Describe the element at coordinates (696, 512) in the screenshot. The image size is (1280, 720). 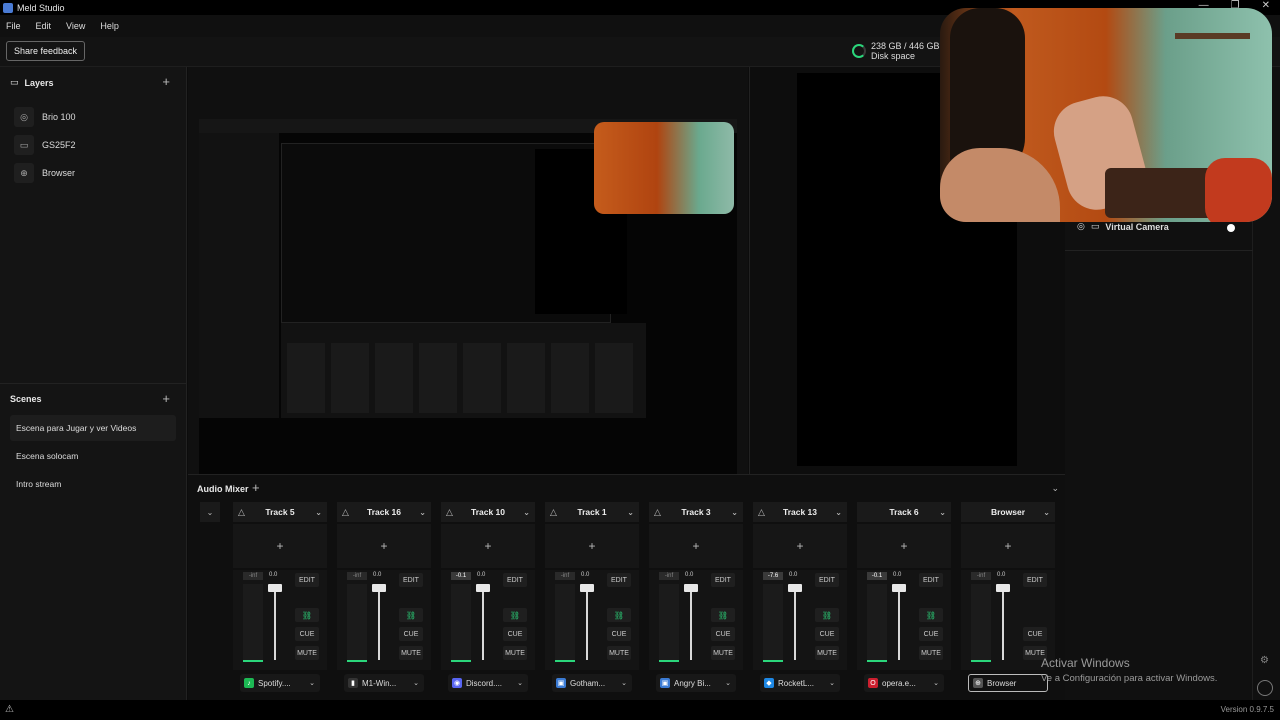
I see `track-header: △ Track 3 ⌄` at that location.